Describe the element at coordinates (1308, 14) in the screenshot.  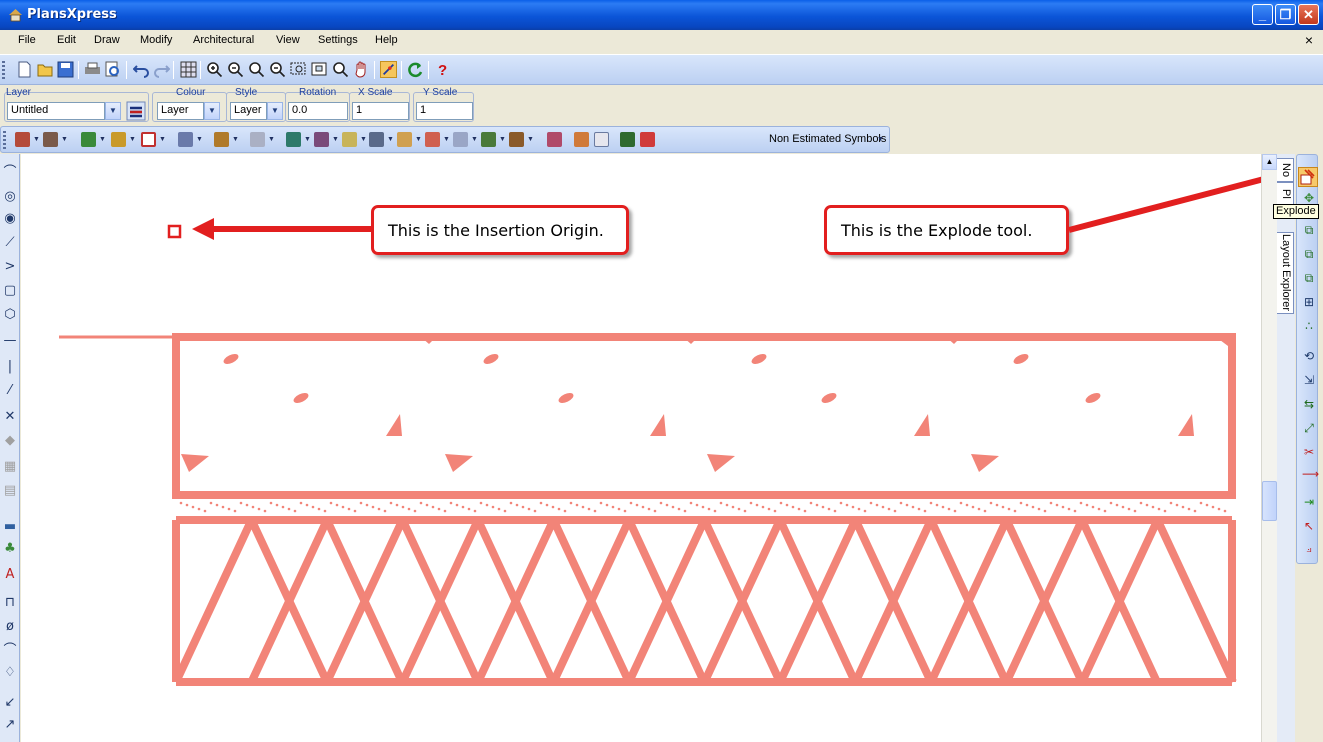
I see `close-window-button: ✕` at that location.